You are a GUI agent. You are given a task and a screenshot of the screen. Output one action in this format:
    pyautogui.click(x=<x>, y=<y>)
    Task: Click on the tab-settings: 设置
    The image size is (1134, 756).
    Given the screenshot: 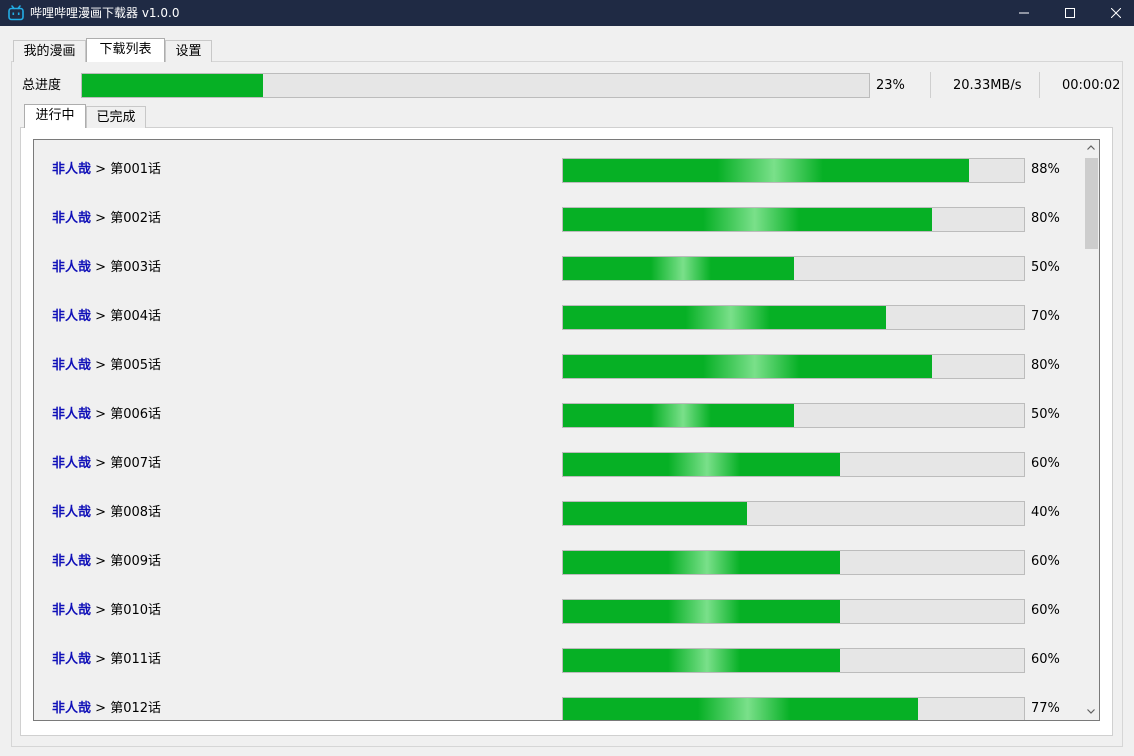 What is the action you would take?
    pyautogui.click(x=188, y=51)
    